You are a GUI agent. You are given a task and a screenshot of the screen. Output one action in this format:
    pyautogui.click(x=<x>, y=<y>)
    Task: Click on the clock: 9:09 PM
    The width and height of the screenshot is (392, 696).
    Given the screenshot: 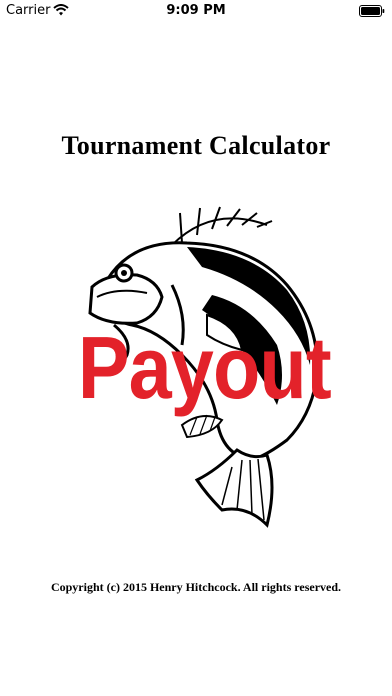 What is the action you would take?
    pyautogui.click(x=196, y=10)
    